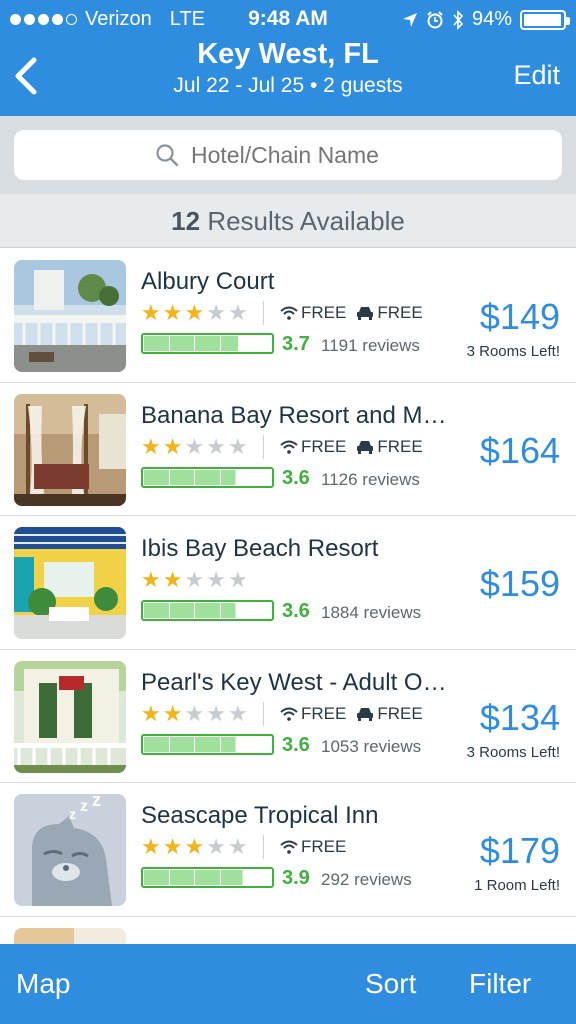 This screenshot has width=576, height=1024. Describe the element at coordinates (491, 19) in the screenshot. I see `battery-percent: 94%` at that location.